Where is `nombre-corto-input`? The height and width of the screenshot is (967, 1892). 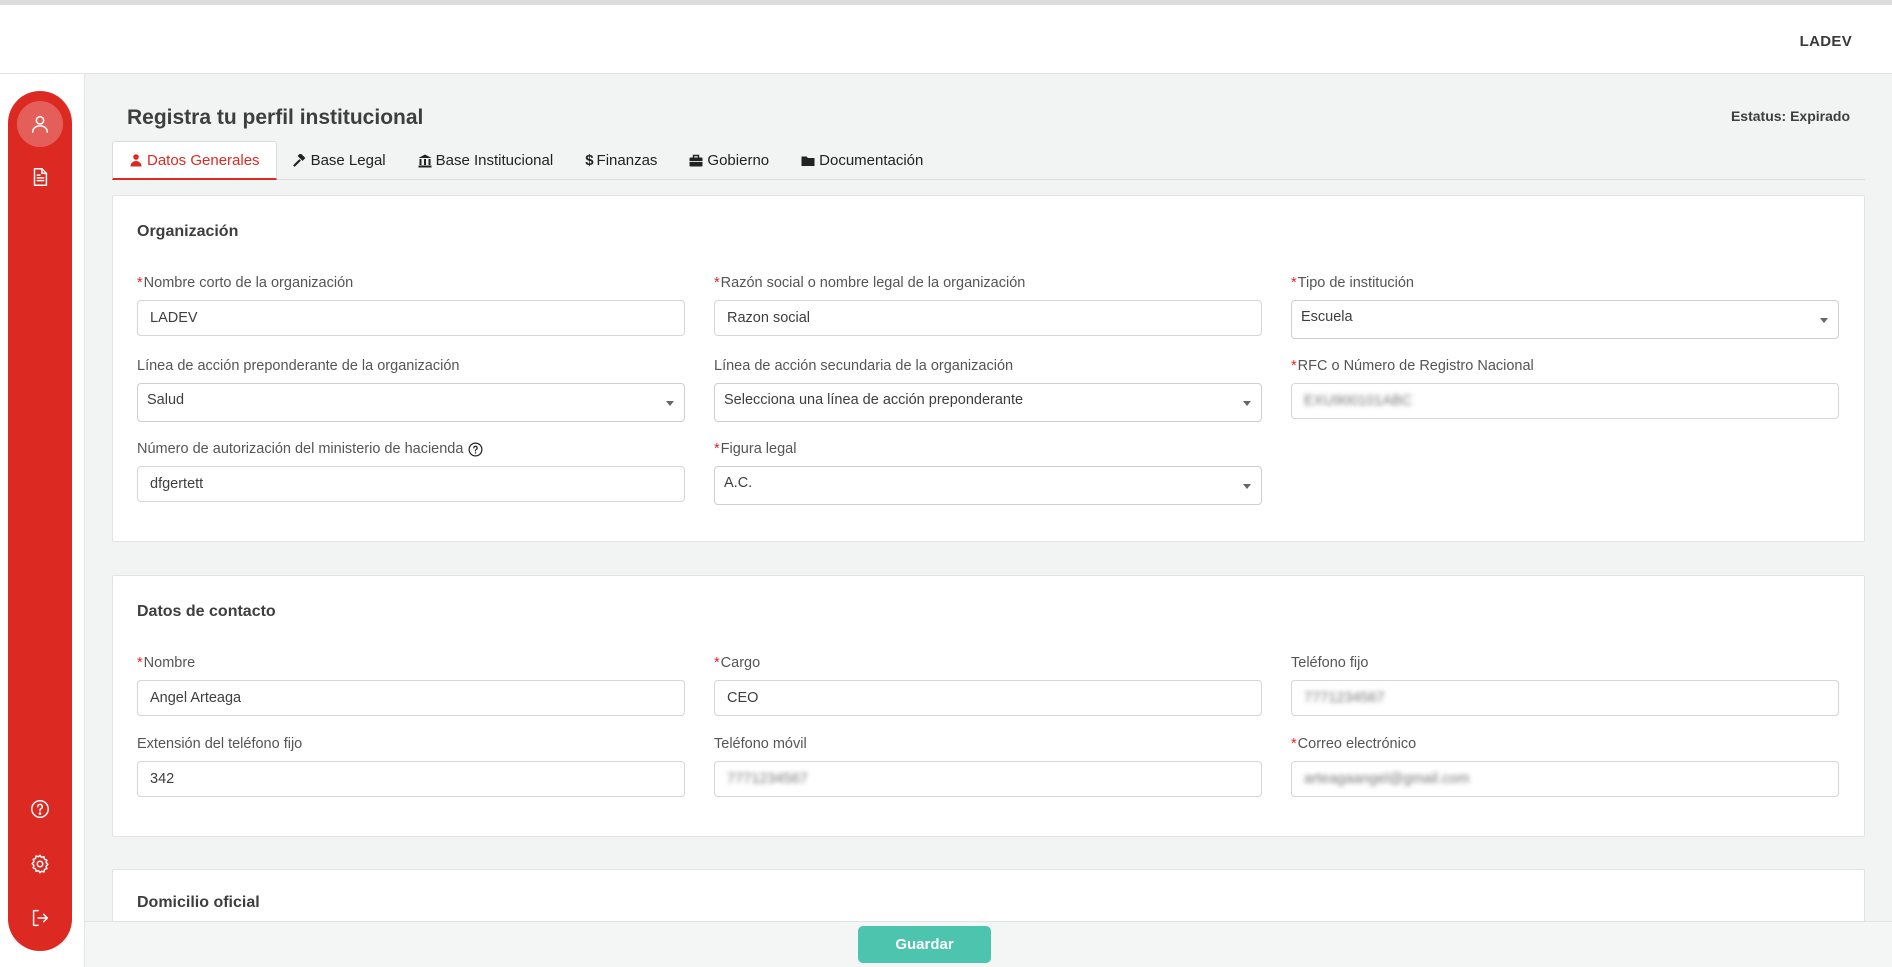 nombre-corto-input is located at coordinates (411, 318).